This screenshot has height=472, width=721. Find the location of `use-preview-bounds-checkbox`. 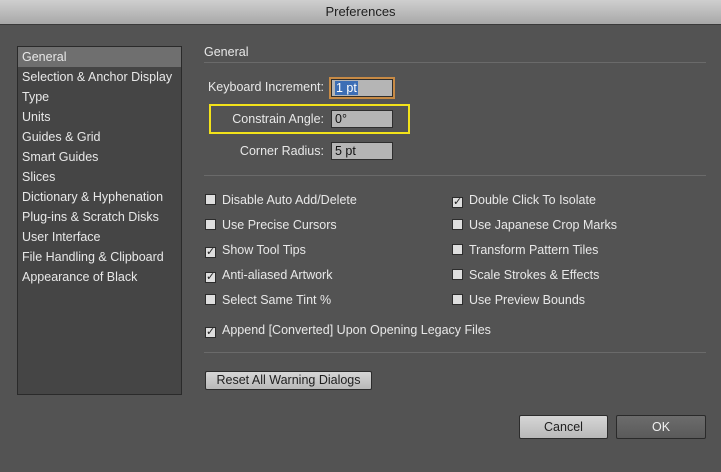

use-preview-bounds-checkbox is located at coordinates (457, 299).